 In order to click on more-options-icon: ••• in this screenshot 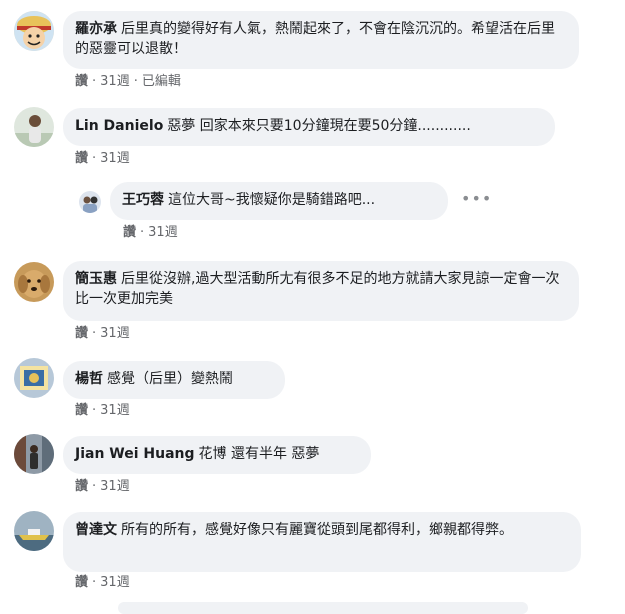, I will do `click(476, 198)`.